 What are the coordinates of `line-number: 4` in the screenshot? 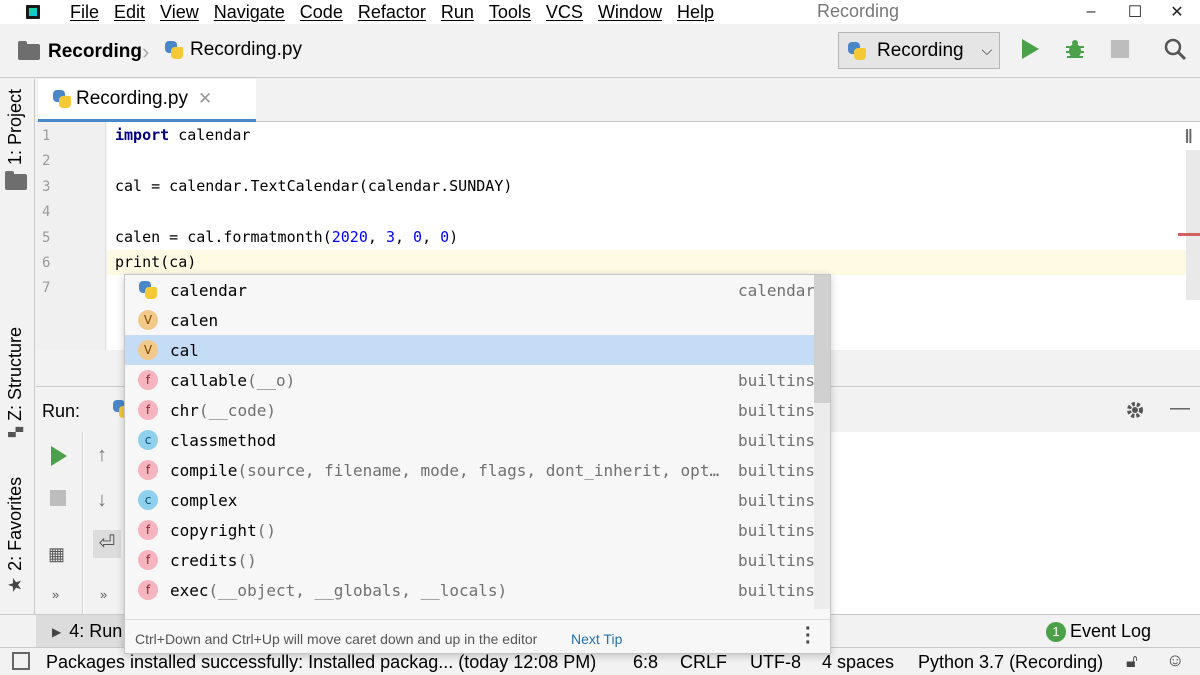 It's located at (46, 212).